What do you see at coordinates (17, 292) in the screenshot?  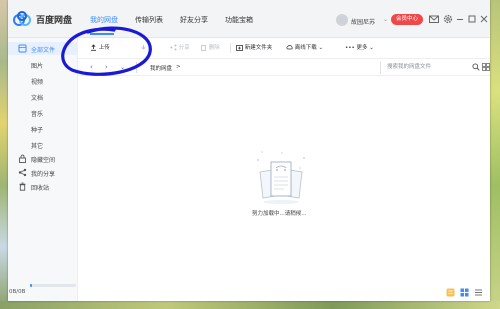 I see `storage-usage-text: 0B/0B` at bounding box center [17, 292].